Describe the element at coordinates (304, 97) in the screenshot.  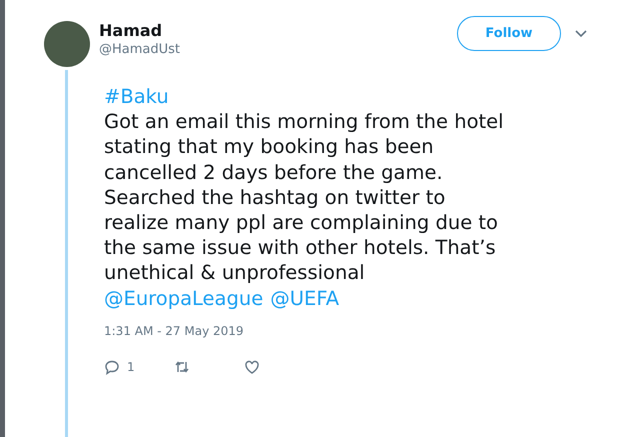
I see `hashtag-link: #Baku` at that location.